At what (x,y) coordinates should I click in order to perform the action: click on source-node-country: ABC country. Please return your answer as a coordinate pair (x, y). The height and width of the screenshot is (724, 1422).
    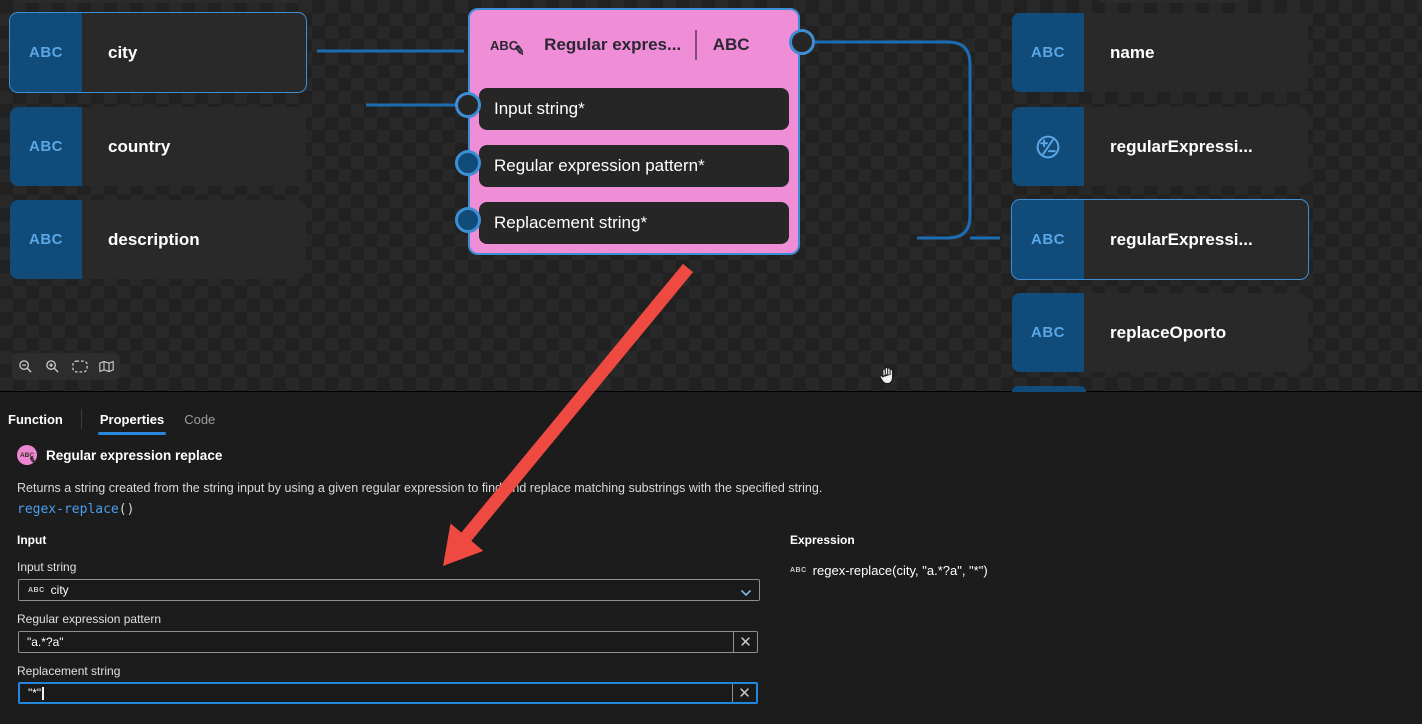
    Looking at the image, I should click on (158, 146).